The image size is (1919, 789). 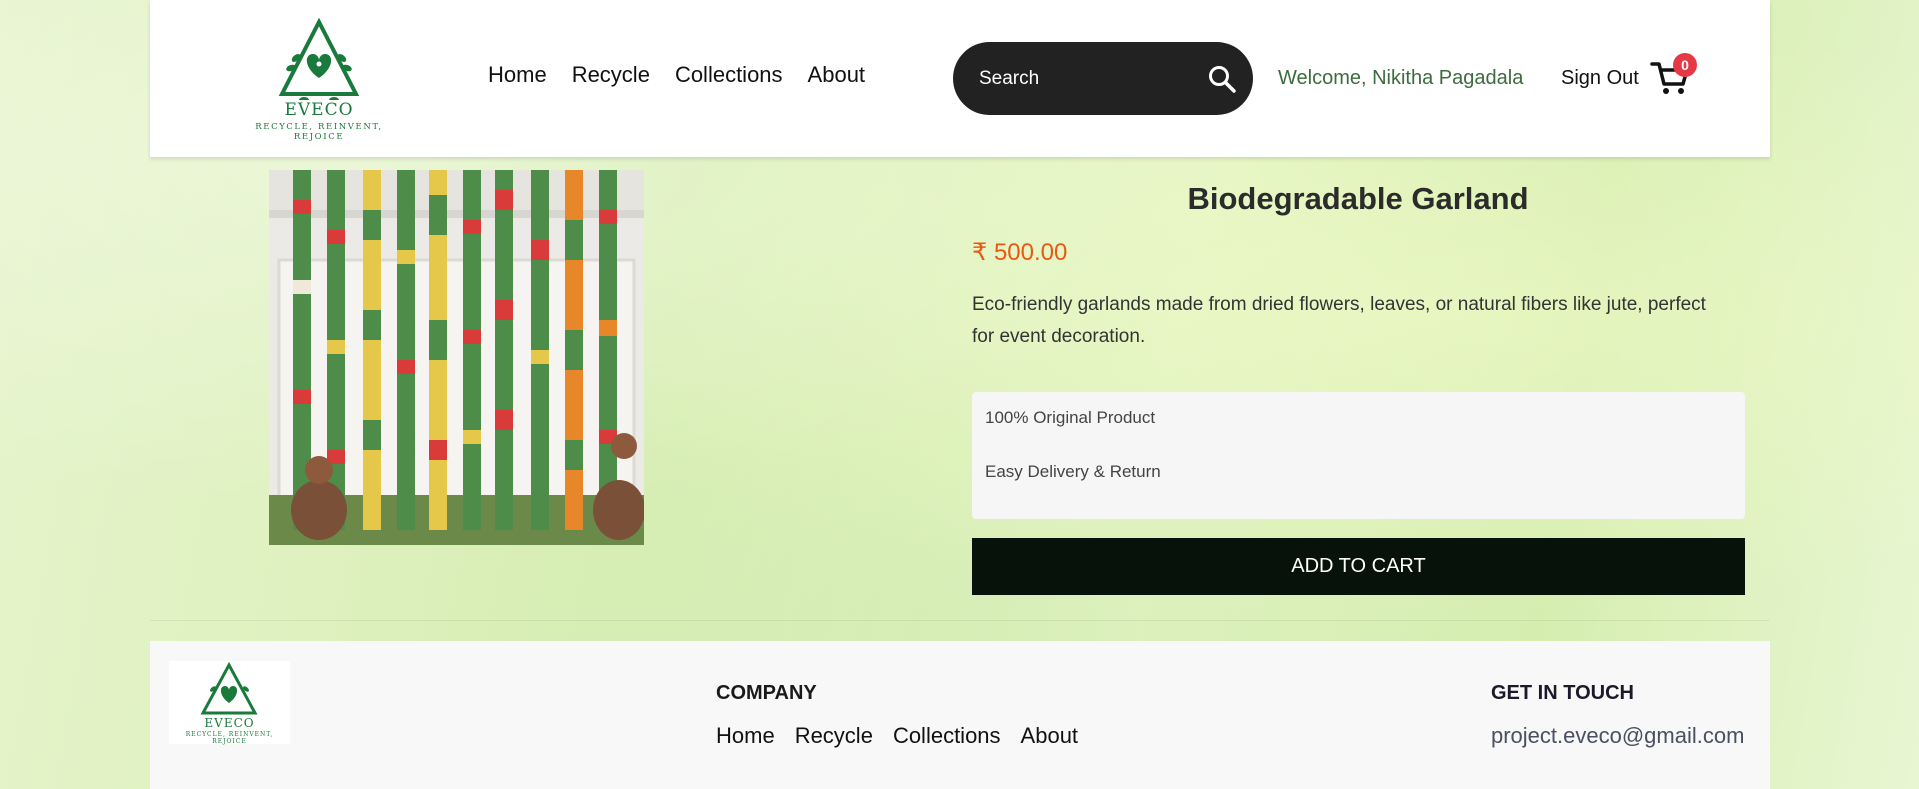 I want to click on footer-link-home: Home, so click(x=745, y=736).